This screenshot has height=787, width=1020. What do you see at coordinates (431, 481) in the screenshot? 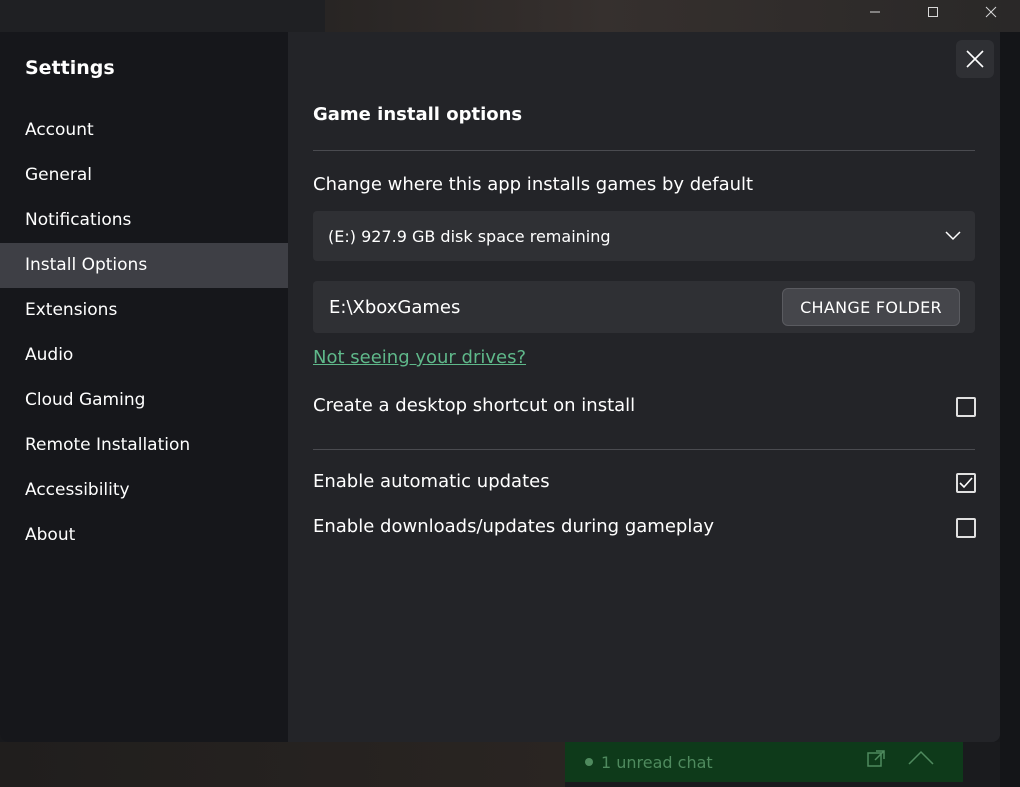
I see `auto-updates-label: Enable automatic updates` at bounding box center [431, 481].